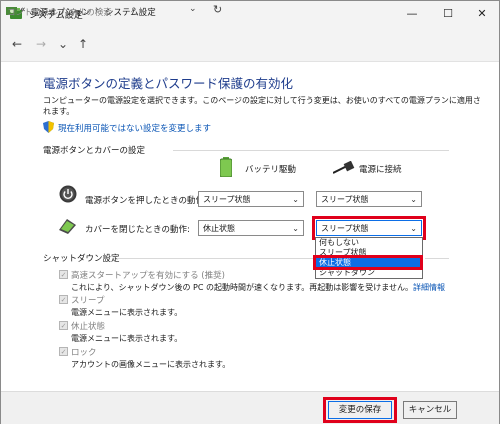  Describe the element at coordinates (134, 9) in the screenshot. I see `search-icon: ⌕` at that location.